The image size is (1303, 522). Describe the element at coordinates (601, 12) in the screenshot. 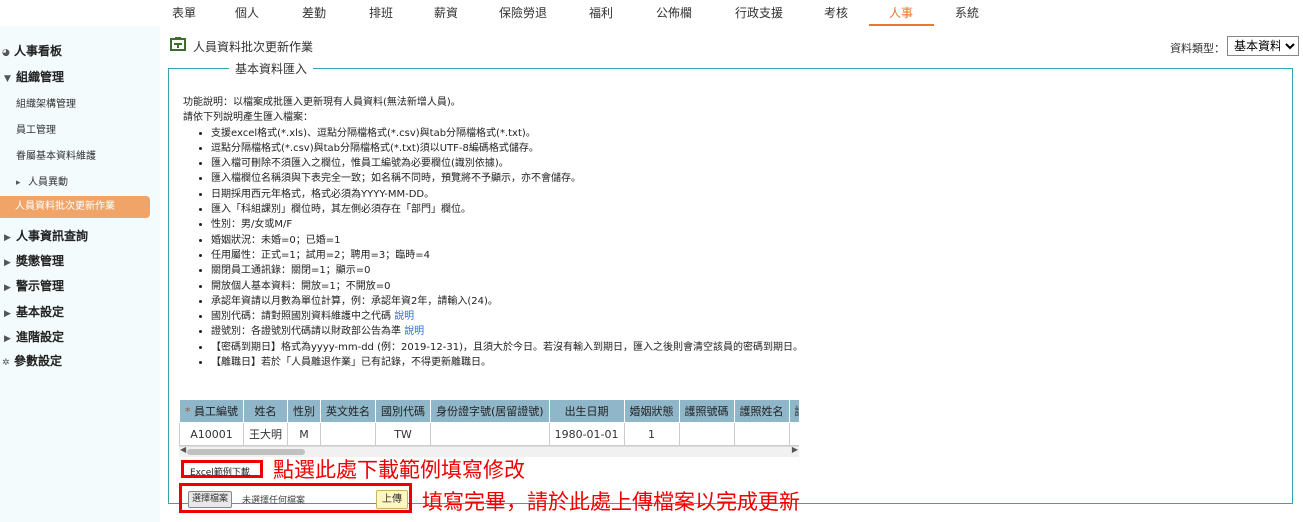

I see `nav-welfare: 福利` at that location.